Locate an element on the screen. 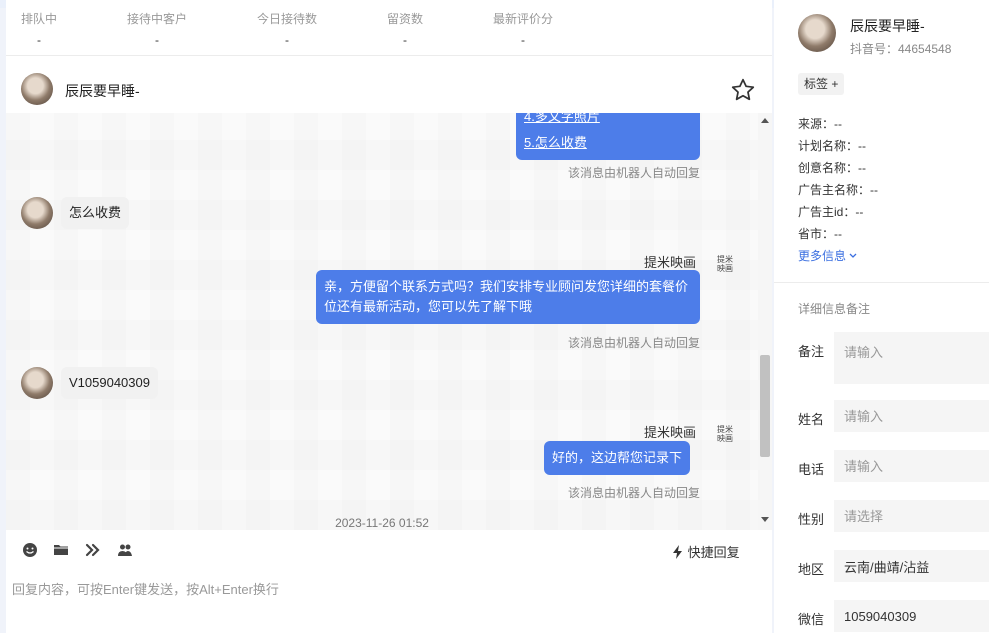 Image resolution: width=989 pixels, height=633 pixels. quick-reply-button: 快捷回复 is located at coordinates (706, 551).